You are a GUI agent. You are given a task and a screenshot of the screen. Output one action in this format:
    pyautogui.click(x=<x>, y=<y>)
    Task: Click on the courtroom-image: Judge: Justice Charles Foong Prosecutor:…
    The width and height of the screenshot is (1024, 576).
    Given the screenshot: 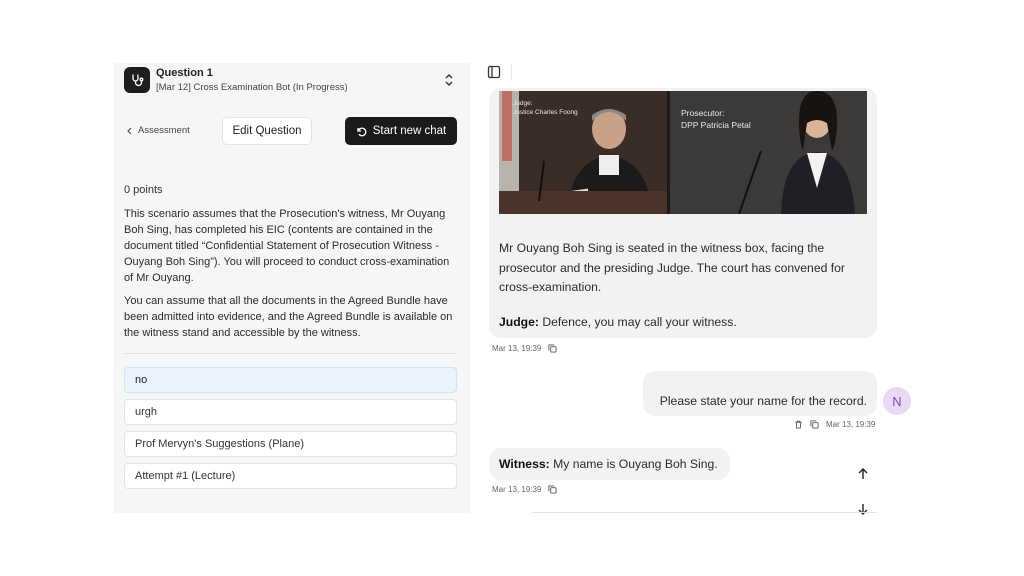 What is the action you would take?
    pyautogui.click(x=683, y=152)
    